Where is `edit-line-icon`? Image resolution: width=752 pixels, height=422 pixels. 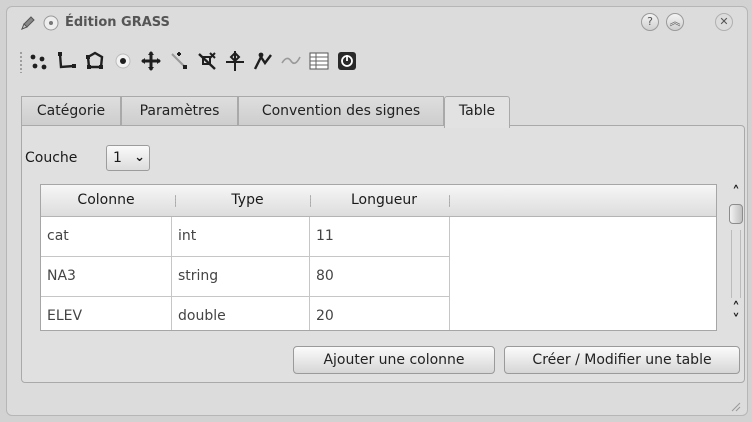
edit-line-icon is located at coordinates (291, 61).